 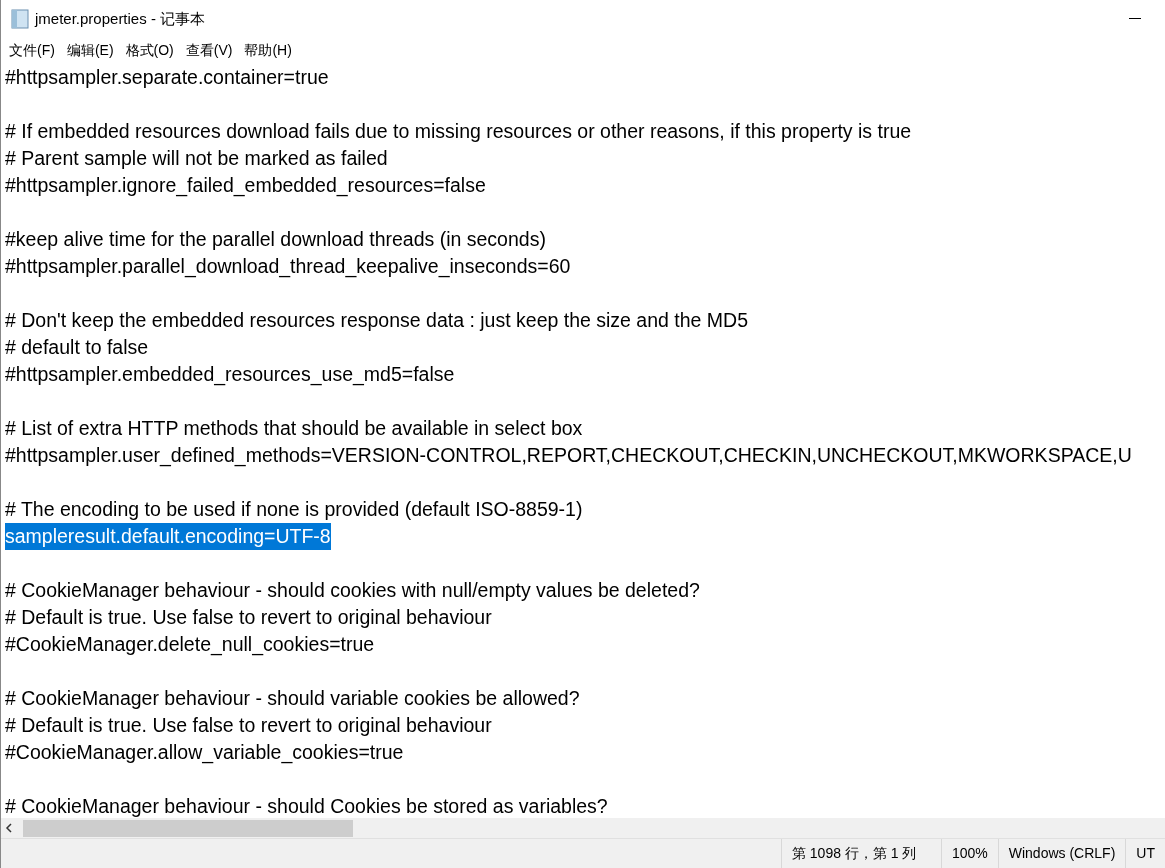 What do you see at coordinates (230, 375) in the screenshot?
I see `text-line: #httpsampler.embedded_resources_use_md5=false` at bounding box center [230, 375].